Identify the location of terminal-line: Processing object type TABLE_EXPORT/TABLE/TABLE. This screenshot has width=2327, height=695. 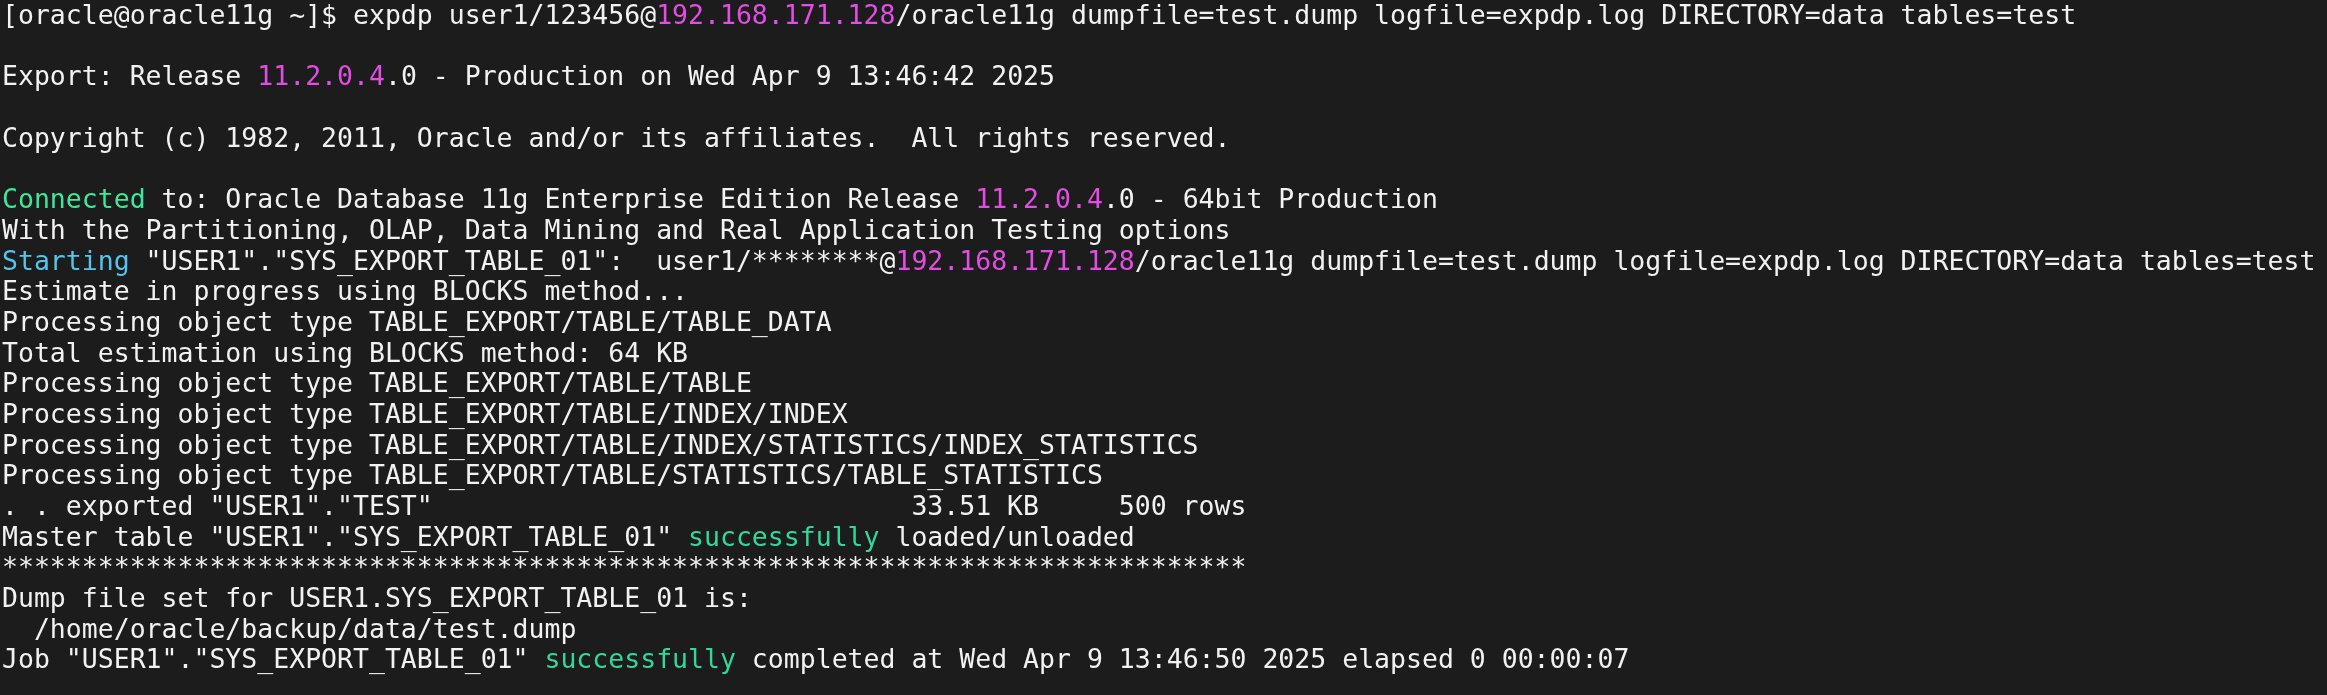
(377, 383).